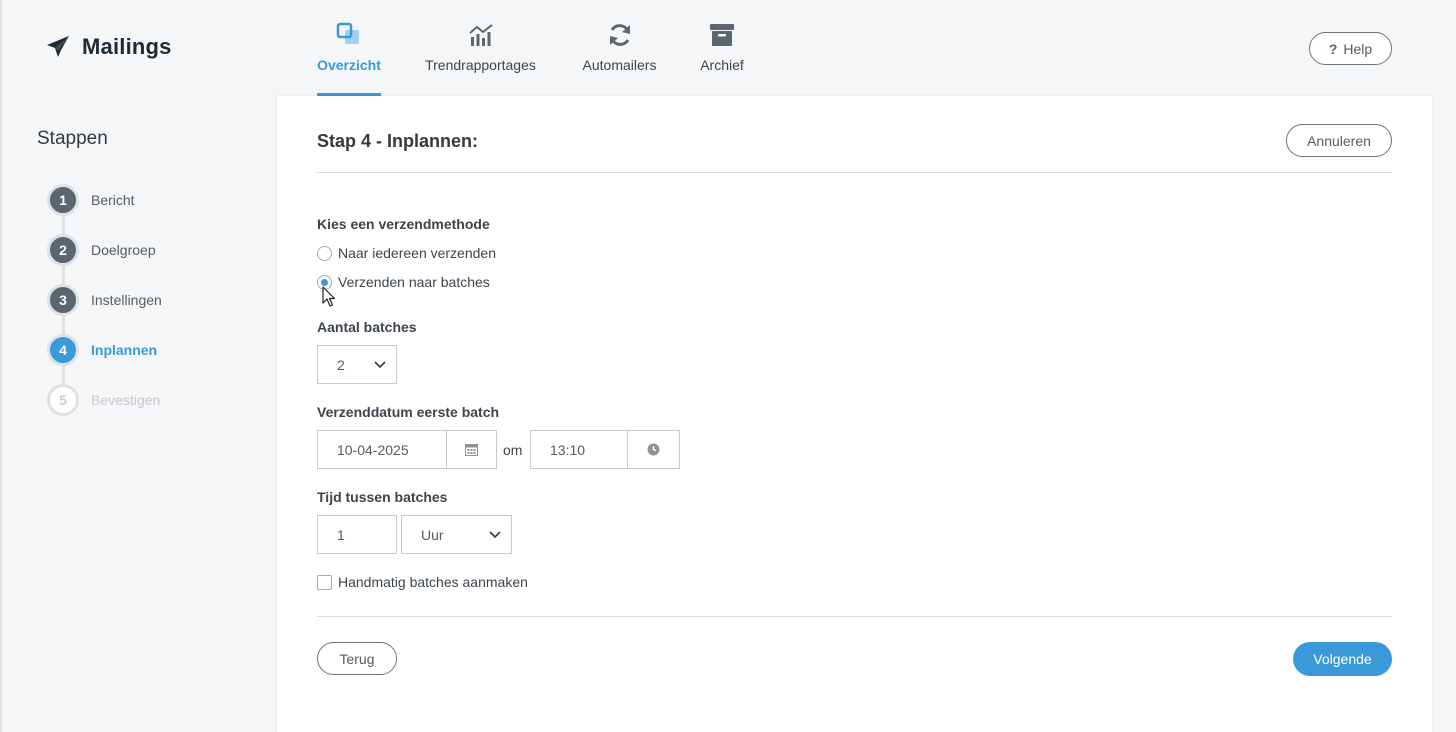  What do you see at coordinates (126, 300) in the screenshot?
I see `step-label: Instellingen` at bounding box center [126, 300].